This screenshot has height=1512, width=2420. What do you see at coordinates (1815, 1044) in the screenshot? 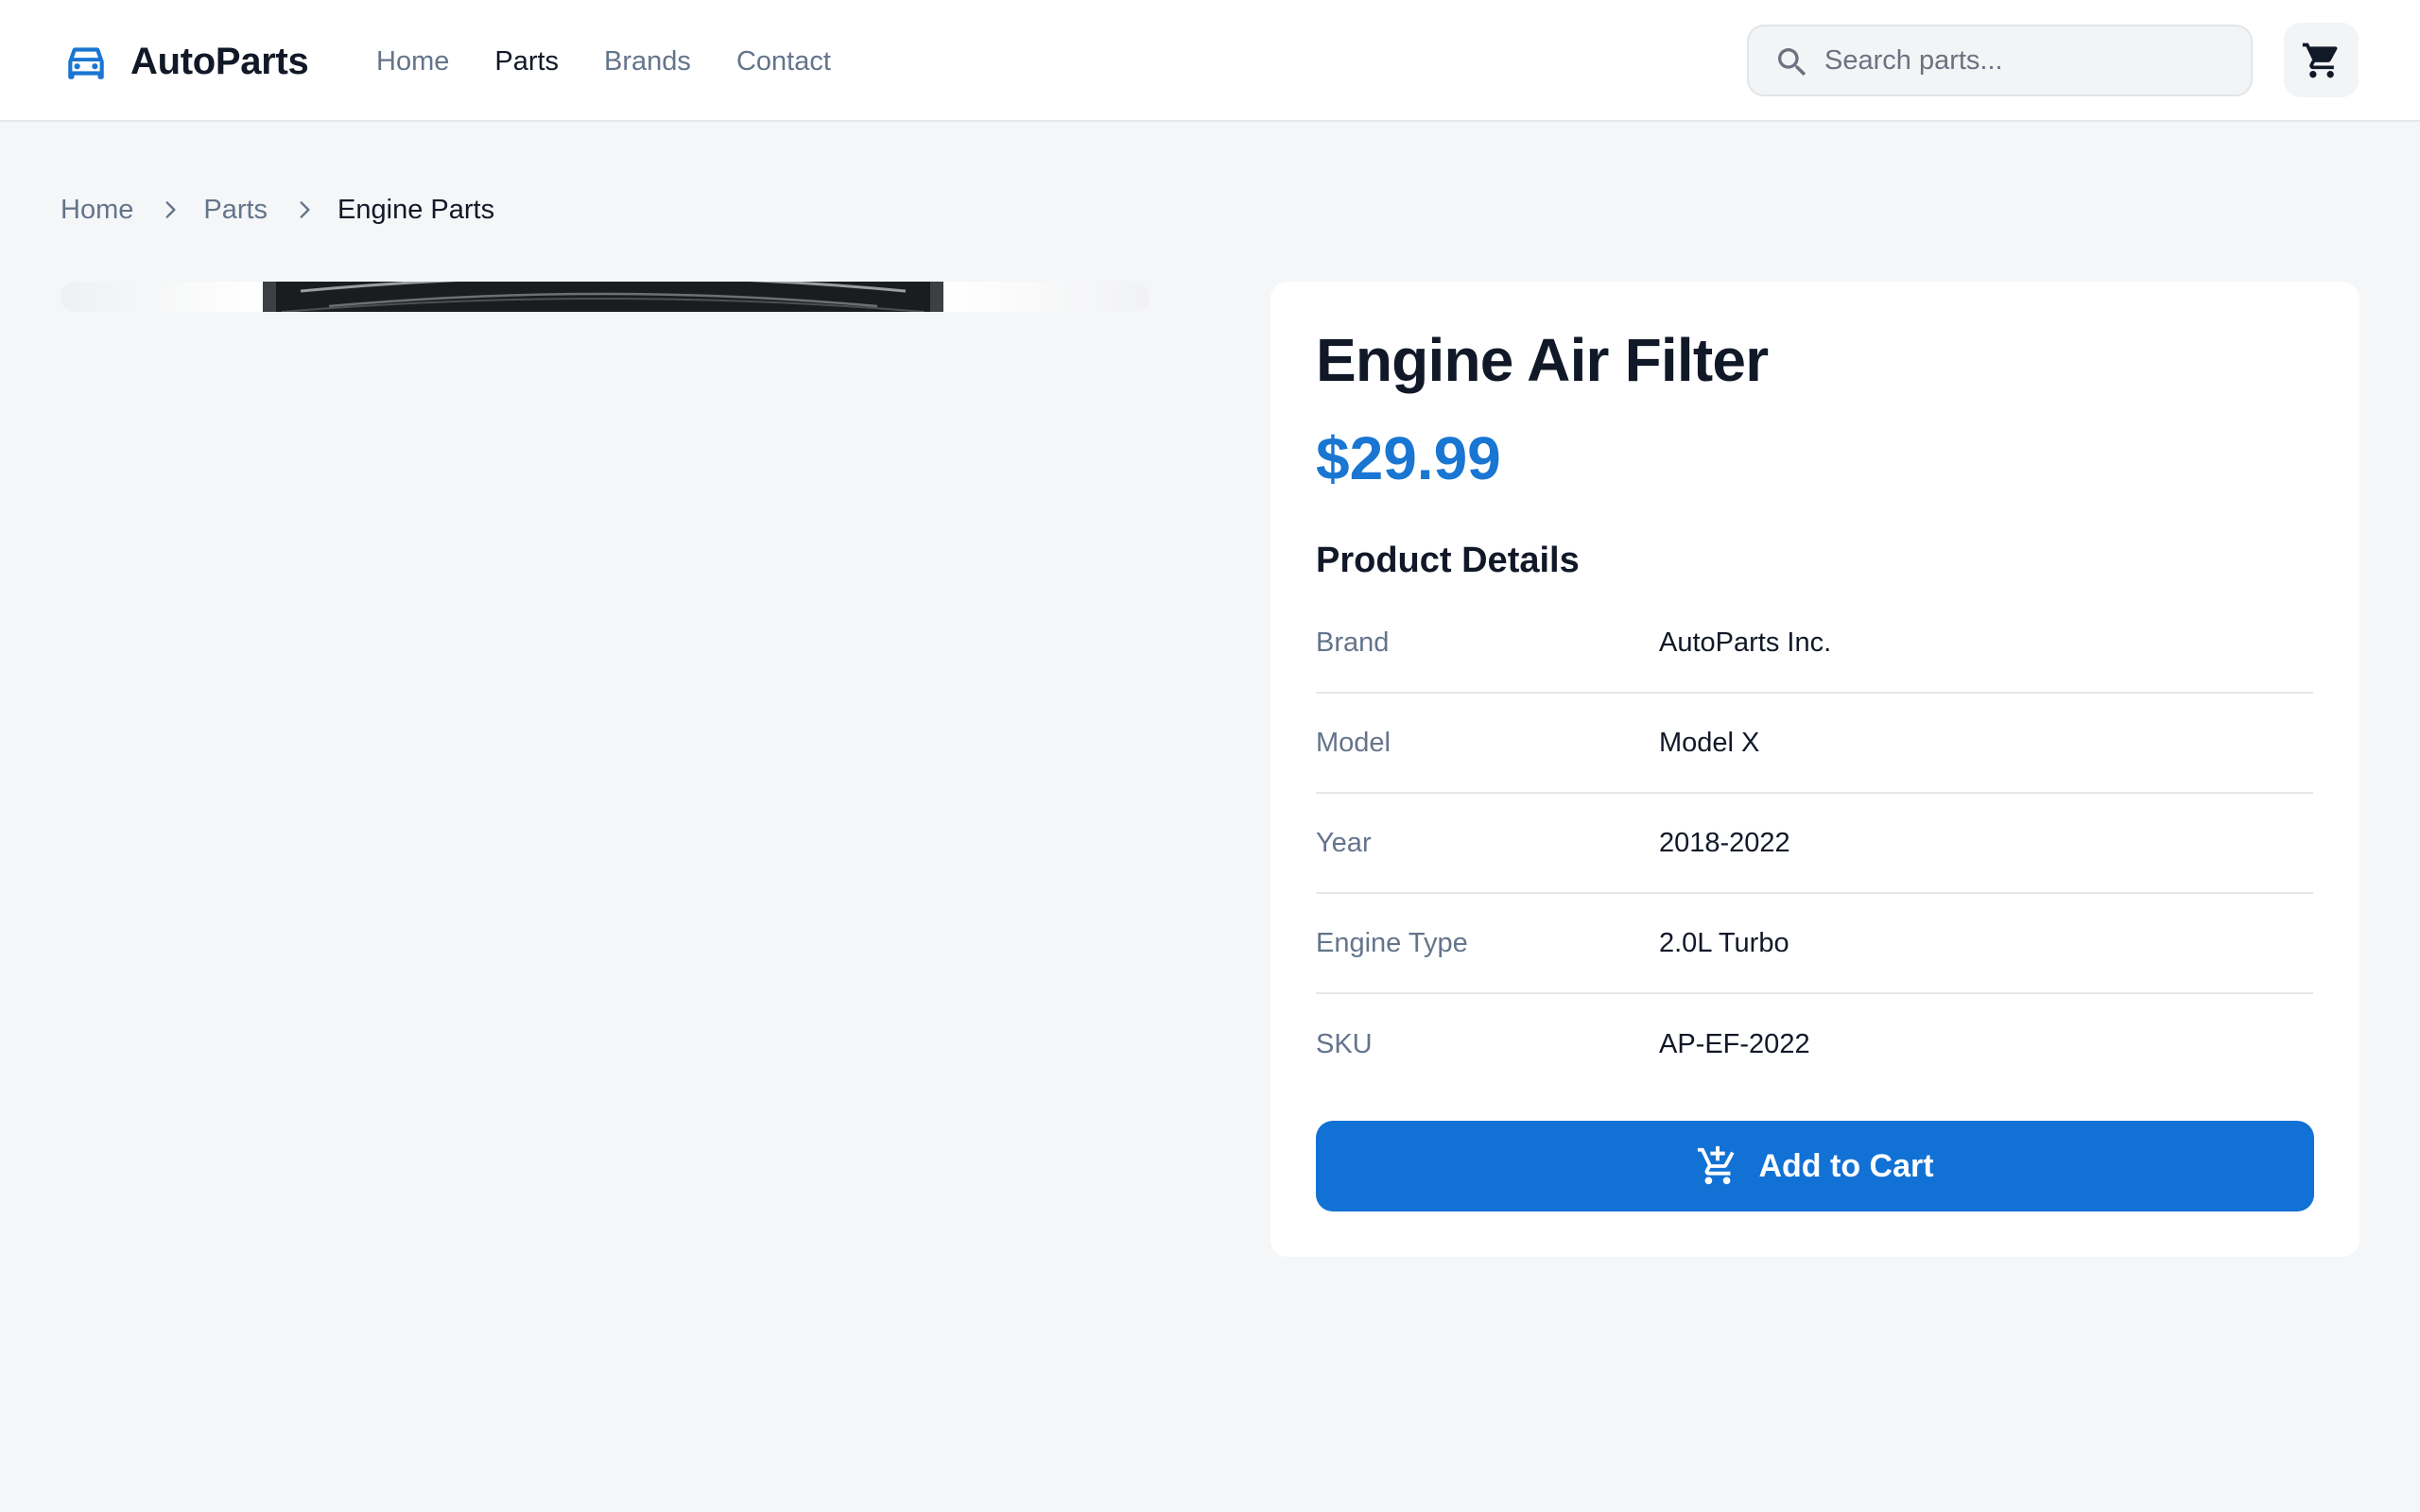
I see `spec-row-sku: SKU AP-EF-2022` at bounding box center [1815, 1044].